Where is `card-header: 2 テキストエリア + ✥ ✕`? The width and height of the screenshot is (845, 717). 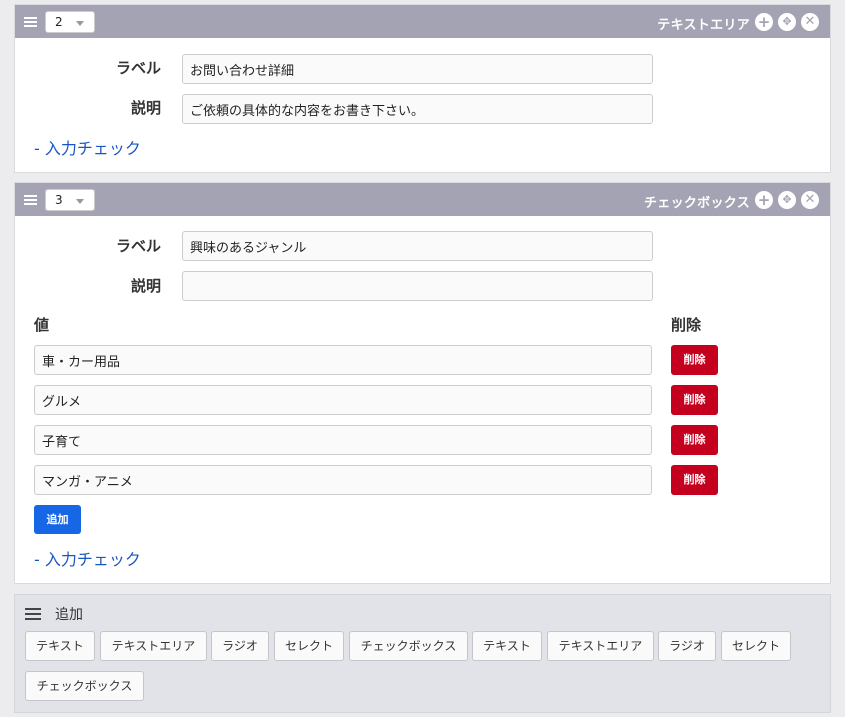 card-header: 2 テキストエリア + ✥ ✕ is located at coordinates (422, 21).